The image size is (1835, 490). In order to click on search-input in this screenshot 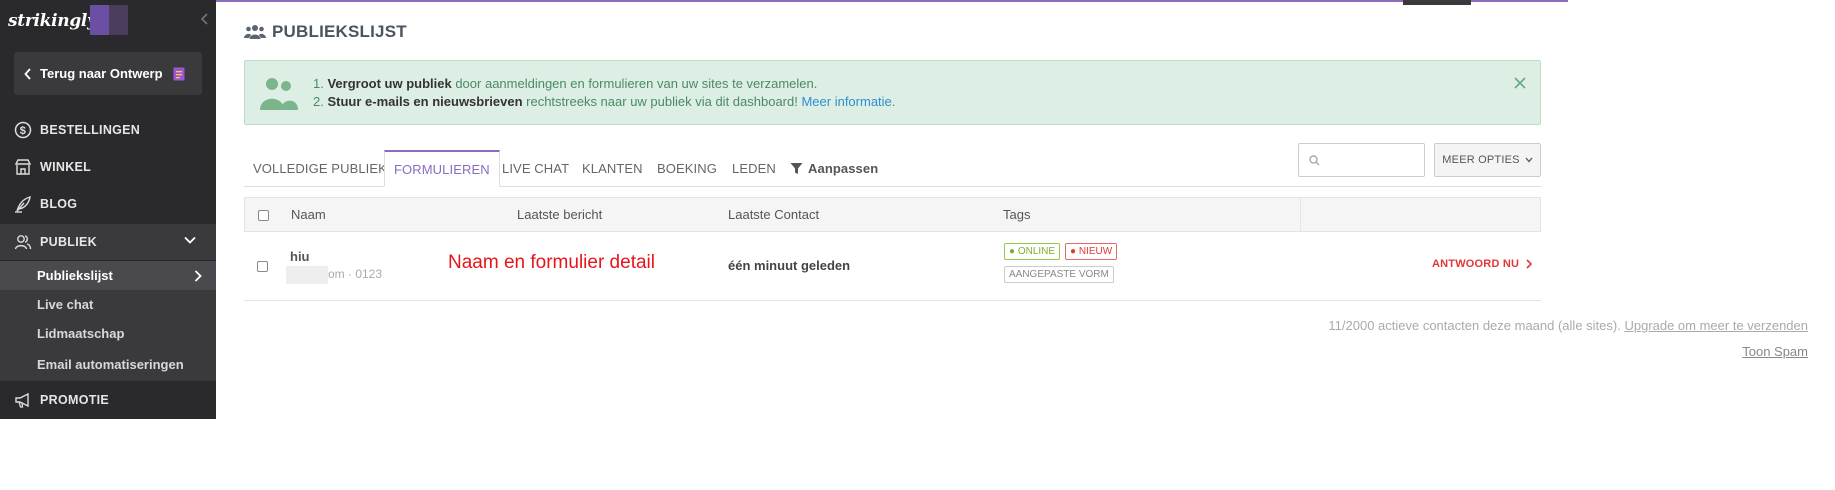, I will do `click(1361, 160)`.